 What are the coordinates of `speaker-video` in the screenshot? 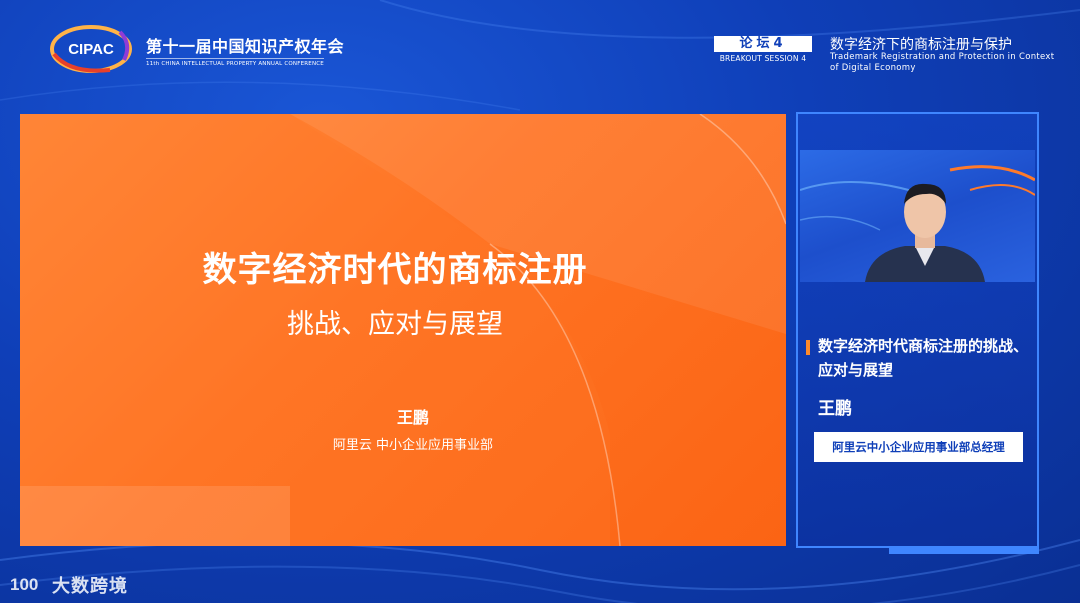 It's located at (917, 216).